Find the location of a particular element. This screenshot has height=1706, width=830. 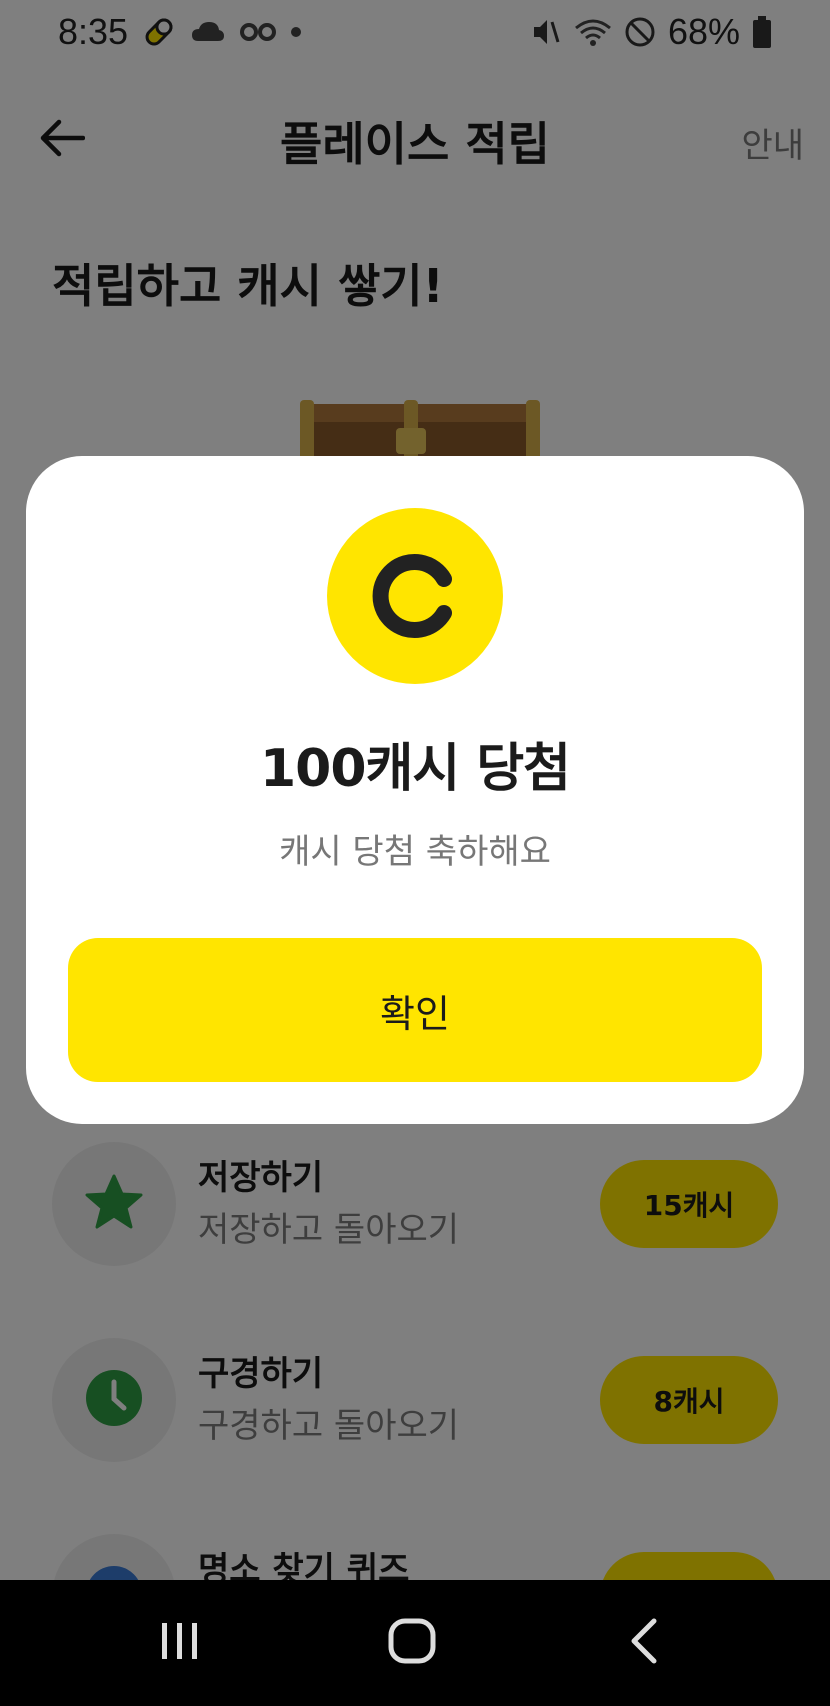

cash-coin-icon is located at coordinates (415, 596).